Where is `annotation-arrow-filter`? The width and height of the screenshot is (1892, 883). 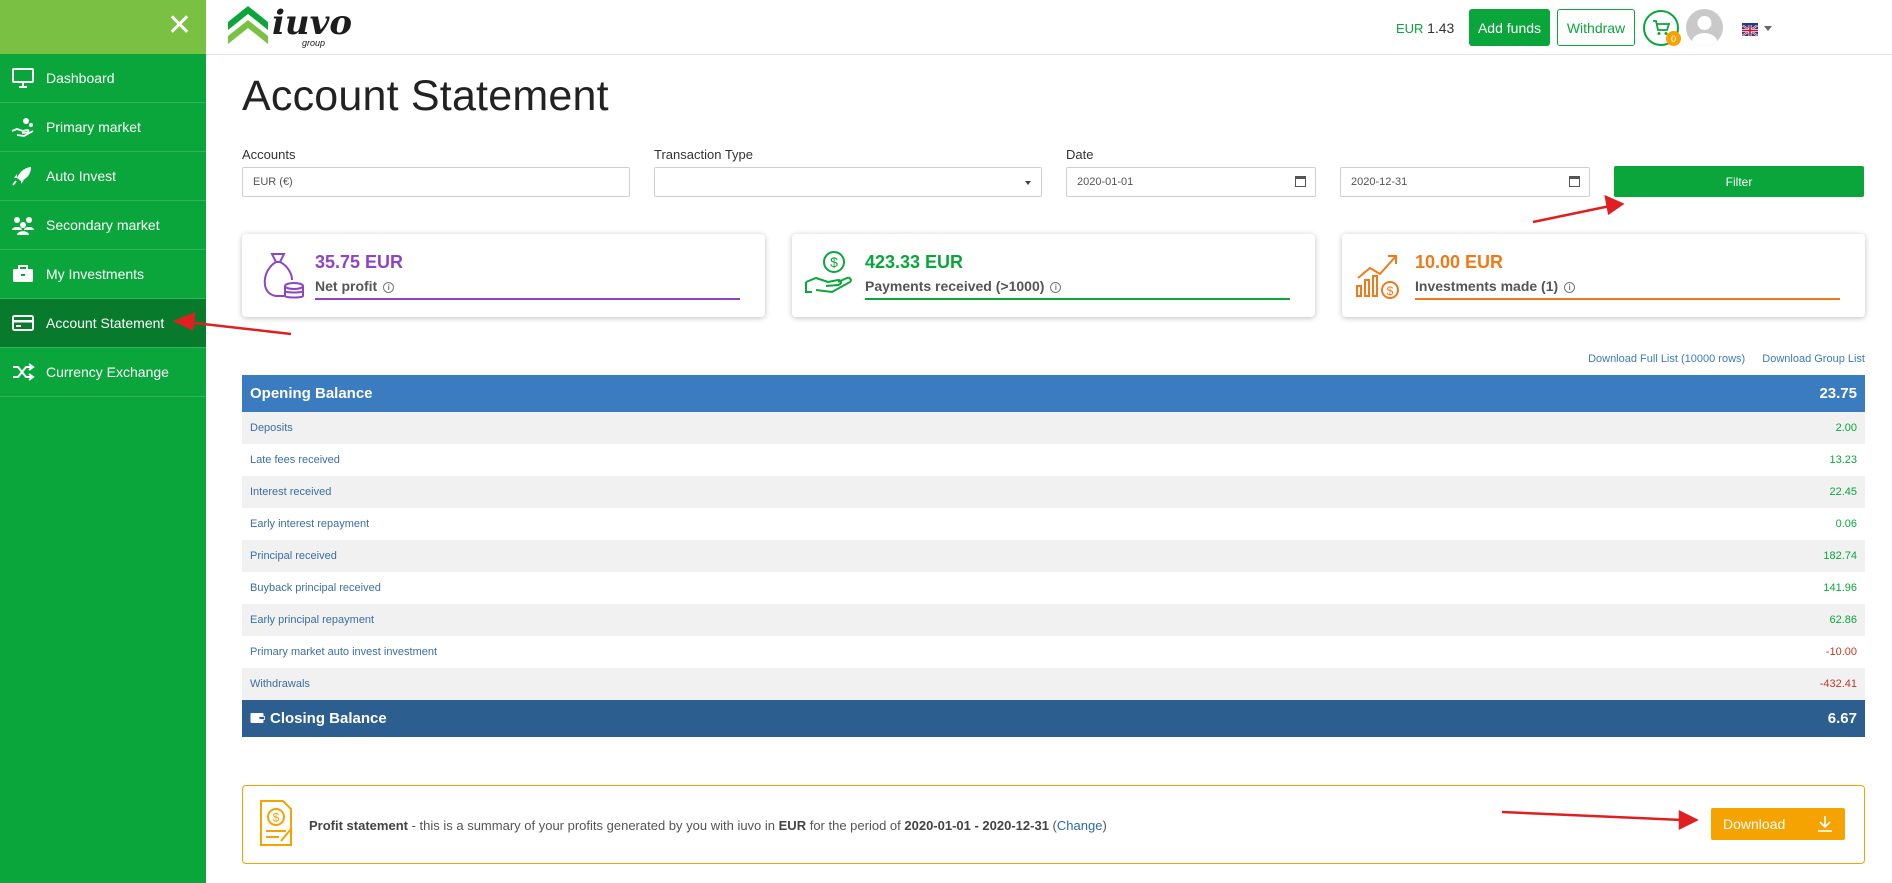 annotation-arrow-filter is located at coordinates (1578, 209).